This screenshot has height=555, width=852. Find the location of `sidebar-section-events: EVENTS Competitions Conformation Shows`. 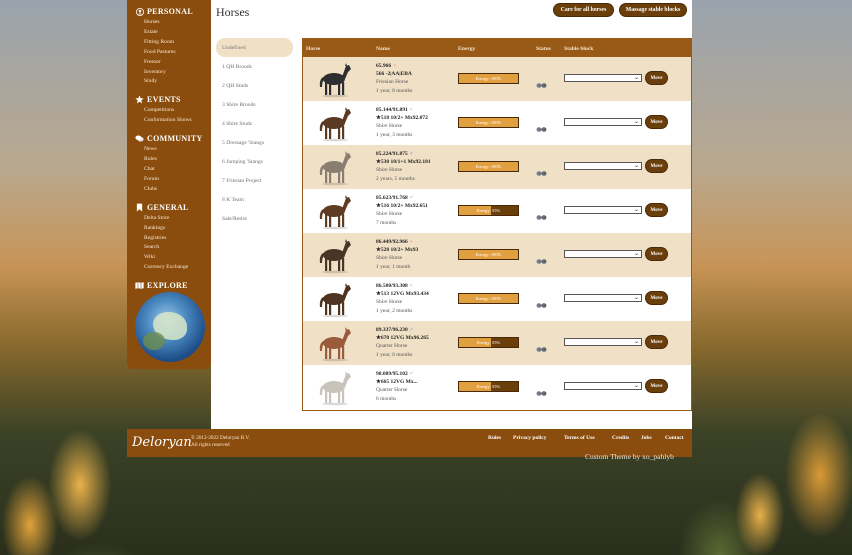

sidebar-section-events: EVENTS Competitions Conformation Shows is located at coordinates (169, 109).